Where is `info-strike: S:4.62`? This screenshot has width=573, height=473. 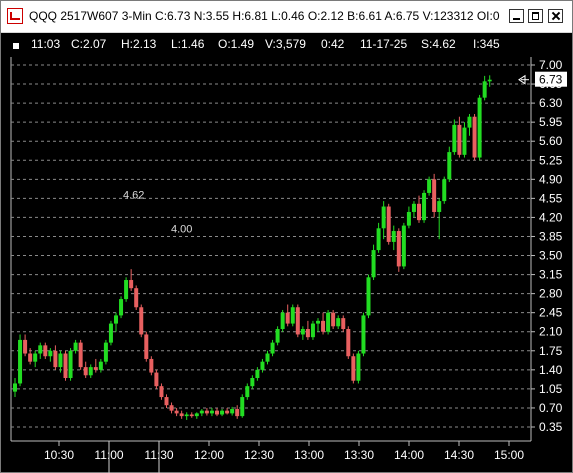 info-strike: S:4.62 is located at coordinates (438, 44).